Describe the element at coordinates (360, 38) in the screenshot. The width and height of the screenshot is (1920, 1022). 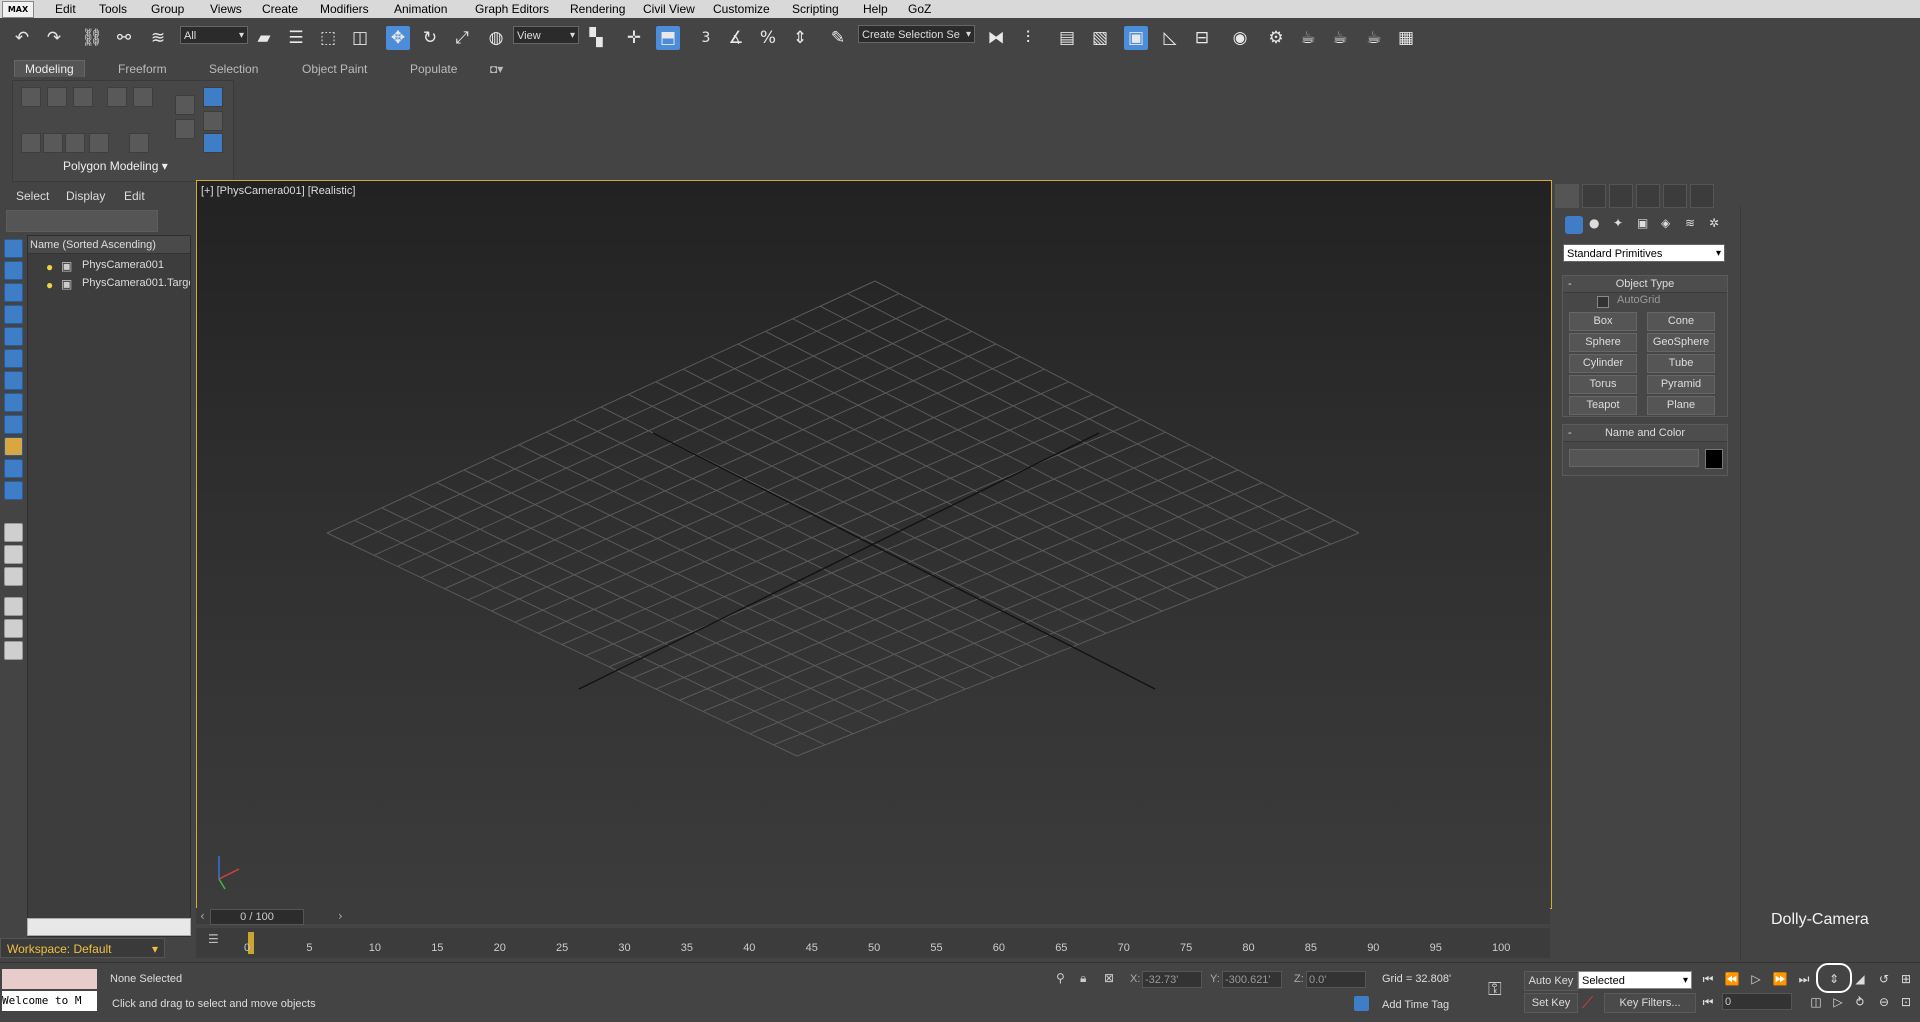
I see `window-crossing-icon: ◫` at that location.